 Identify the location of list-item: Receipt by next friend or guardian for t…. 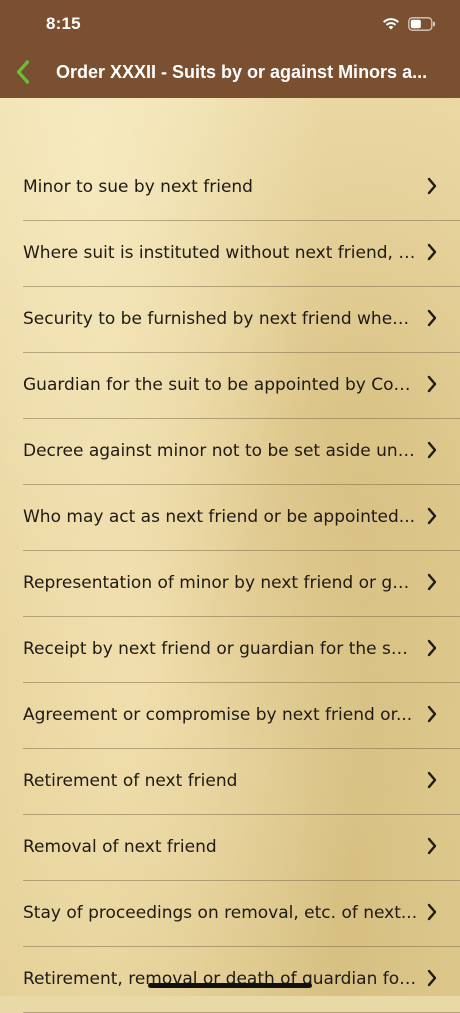
(230, 650).